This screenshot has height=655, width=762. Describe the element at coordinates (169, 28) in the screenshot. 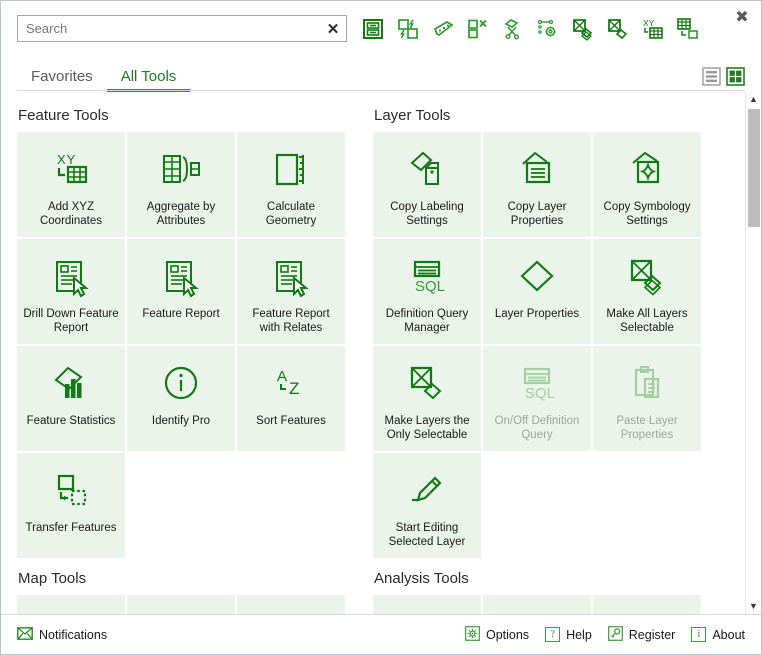

I see `search-input` at that location.